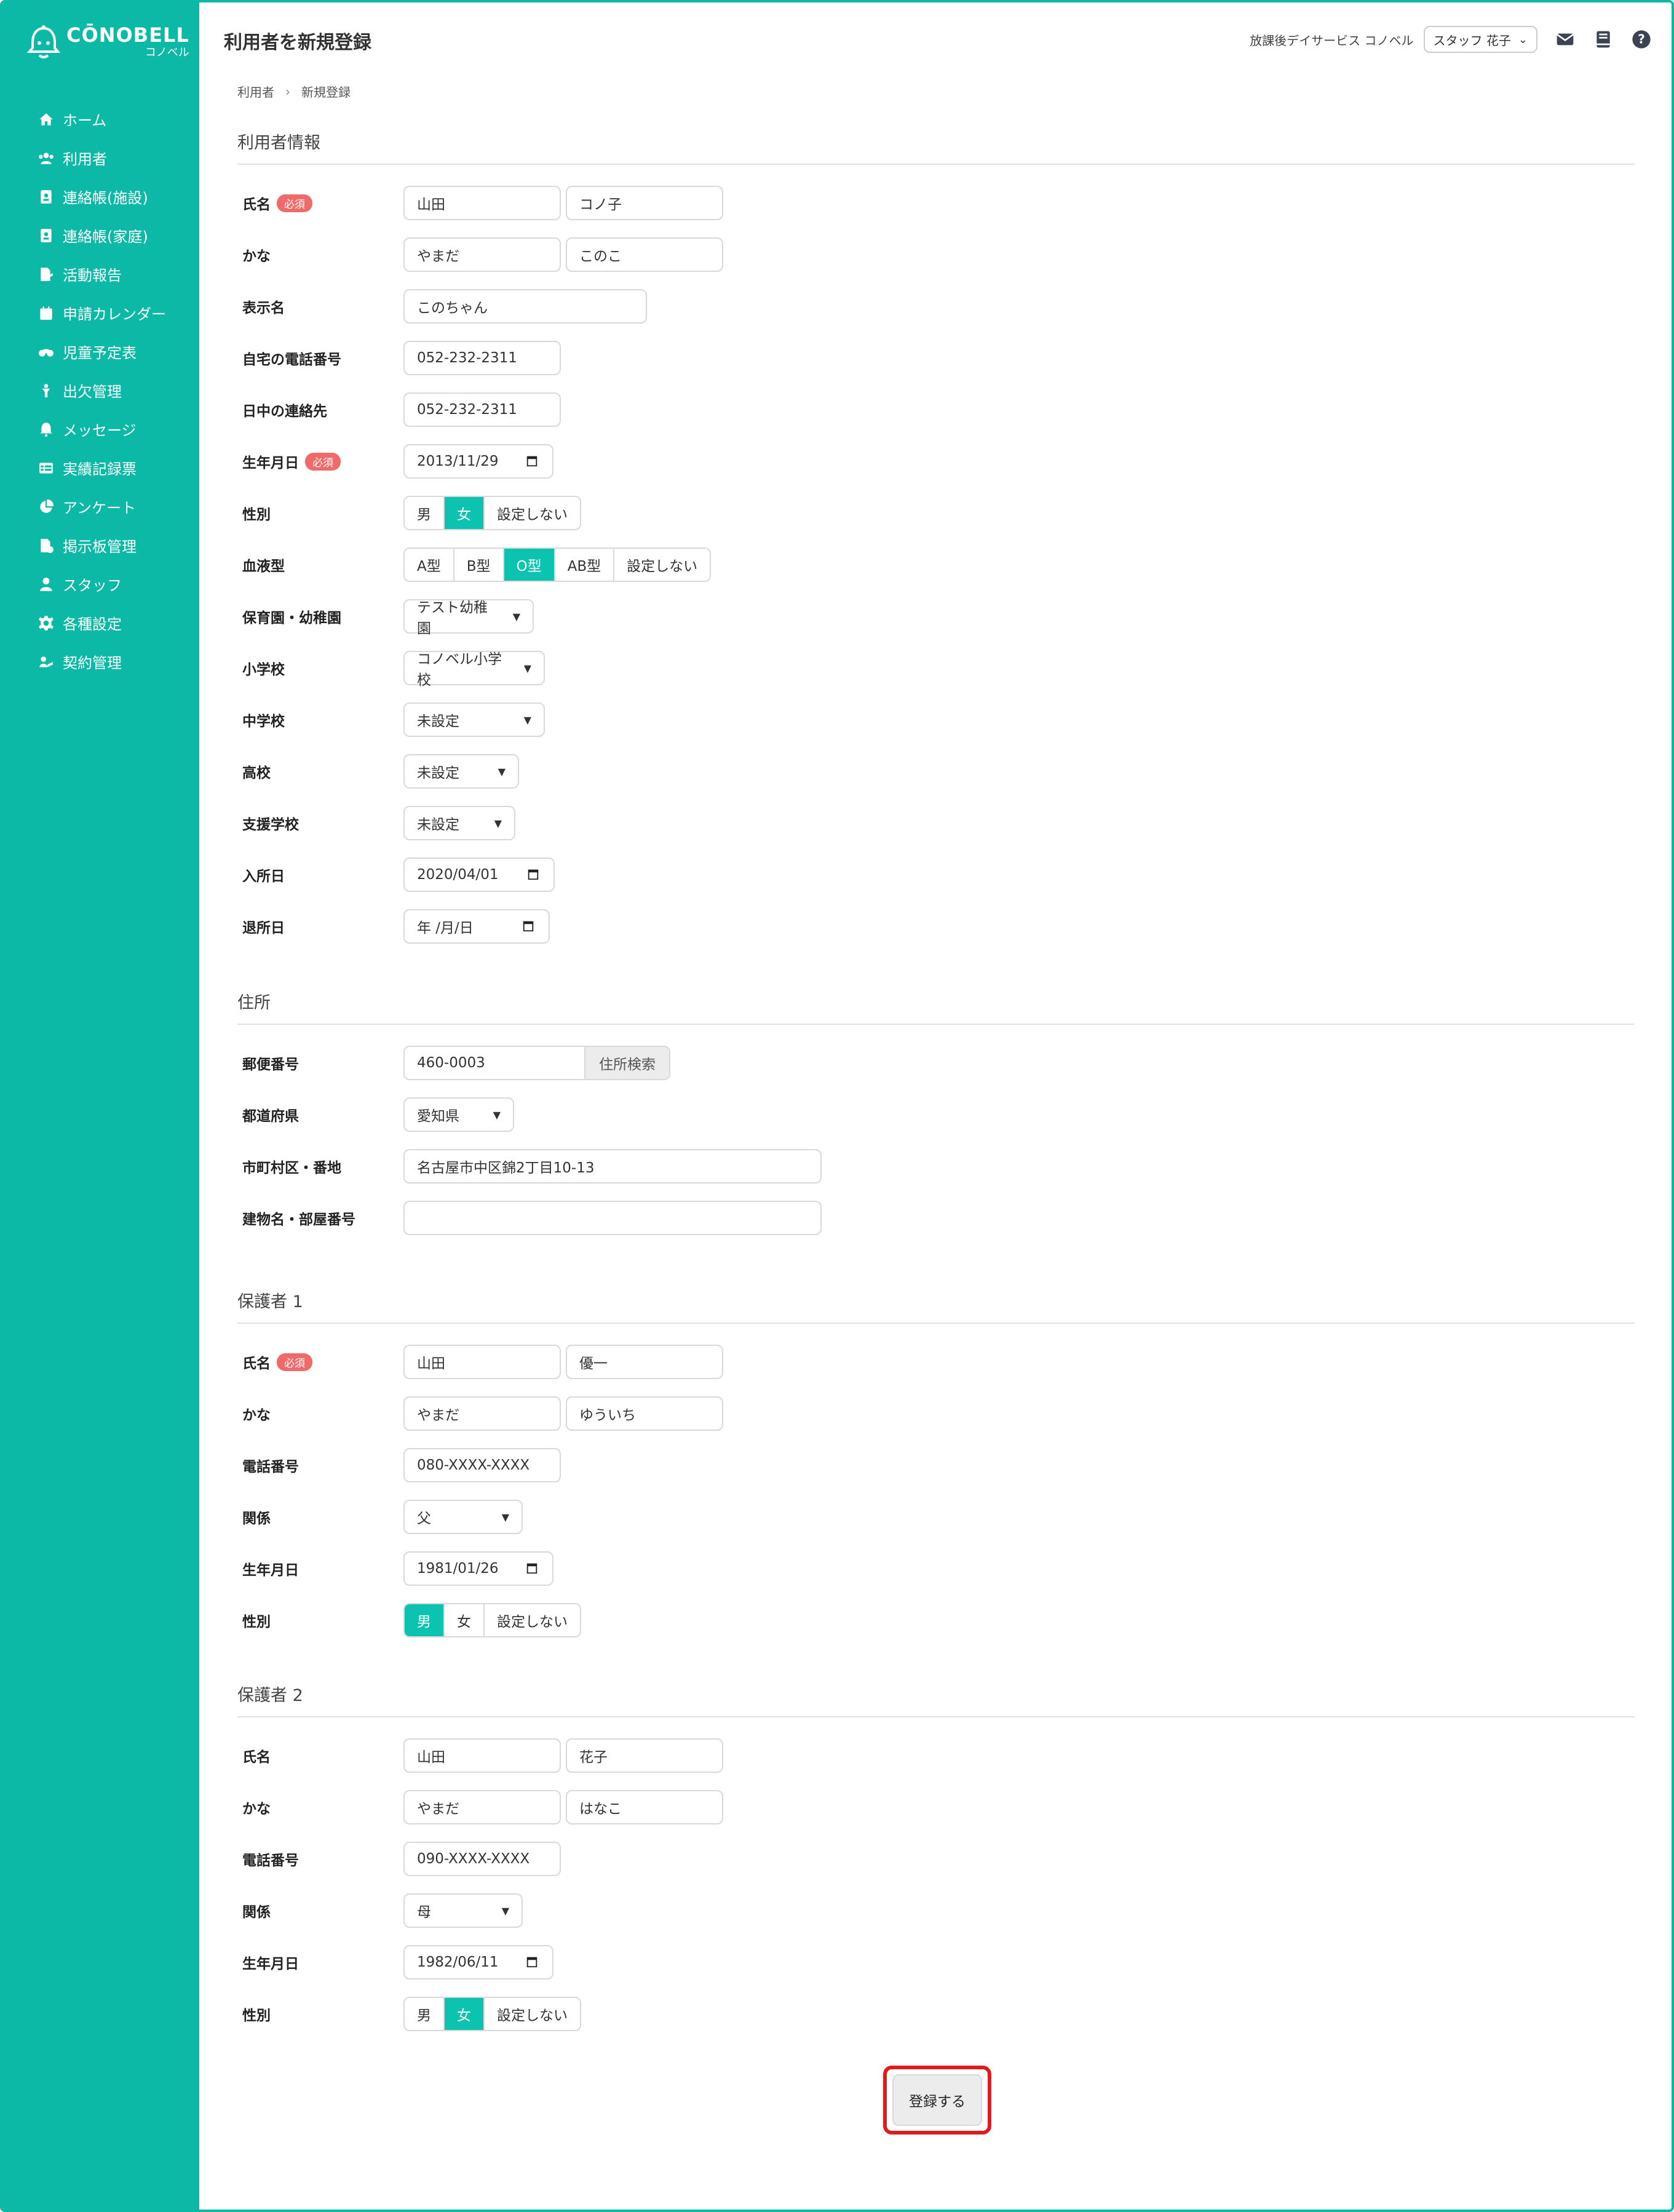  Describe the element at coordinates (46, 584) in the screenshot. I see `staff-icon` at that location.